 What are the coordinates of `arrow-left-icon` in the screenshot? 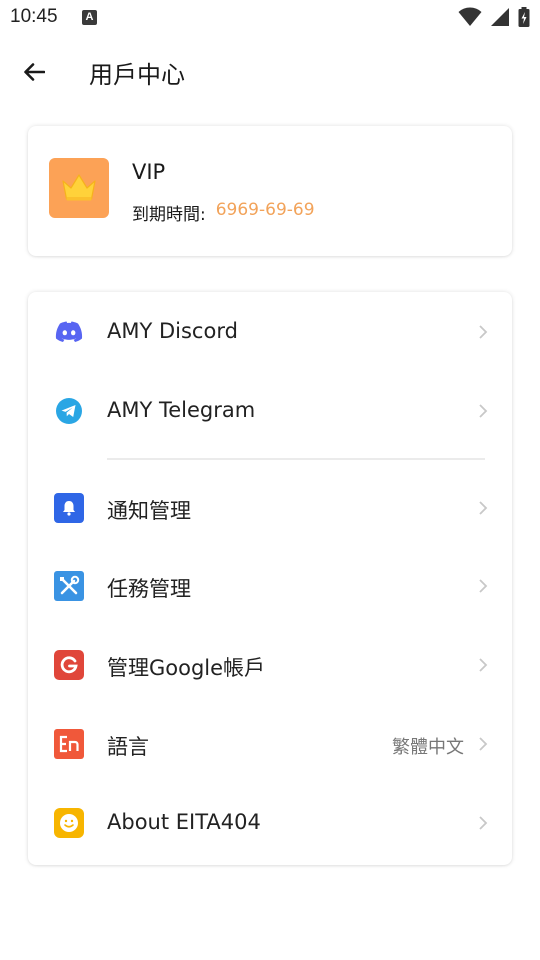 It's located at (34, 72).